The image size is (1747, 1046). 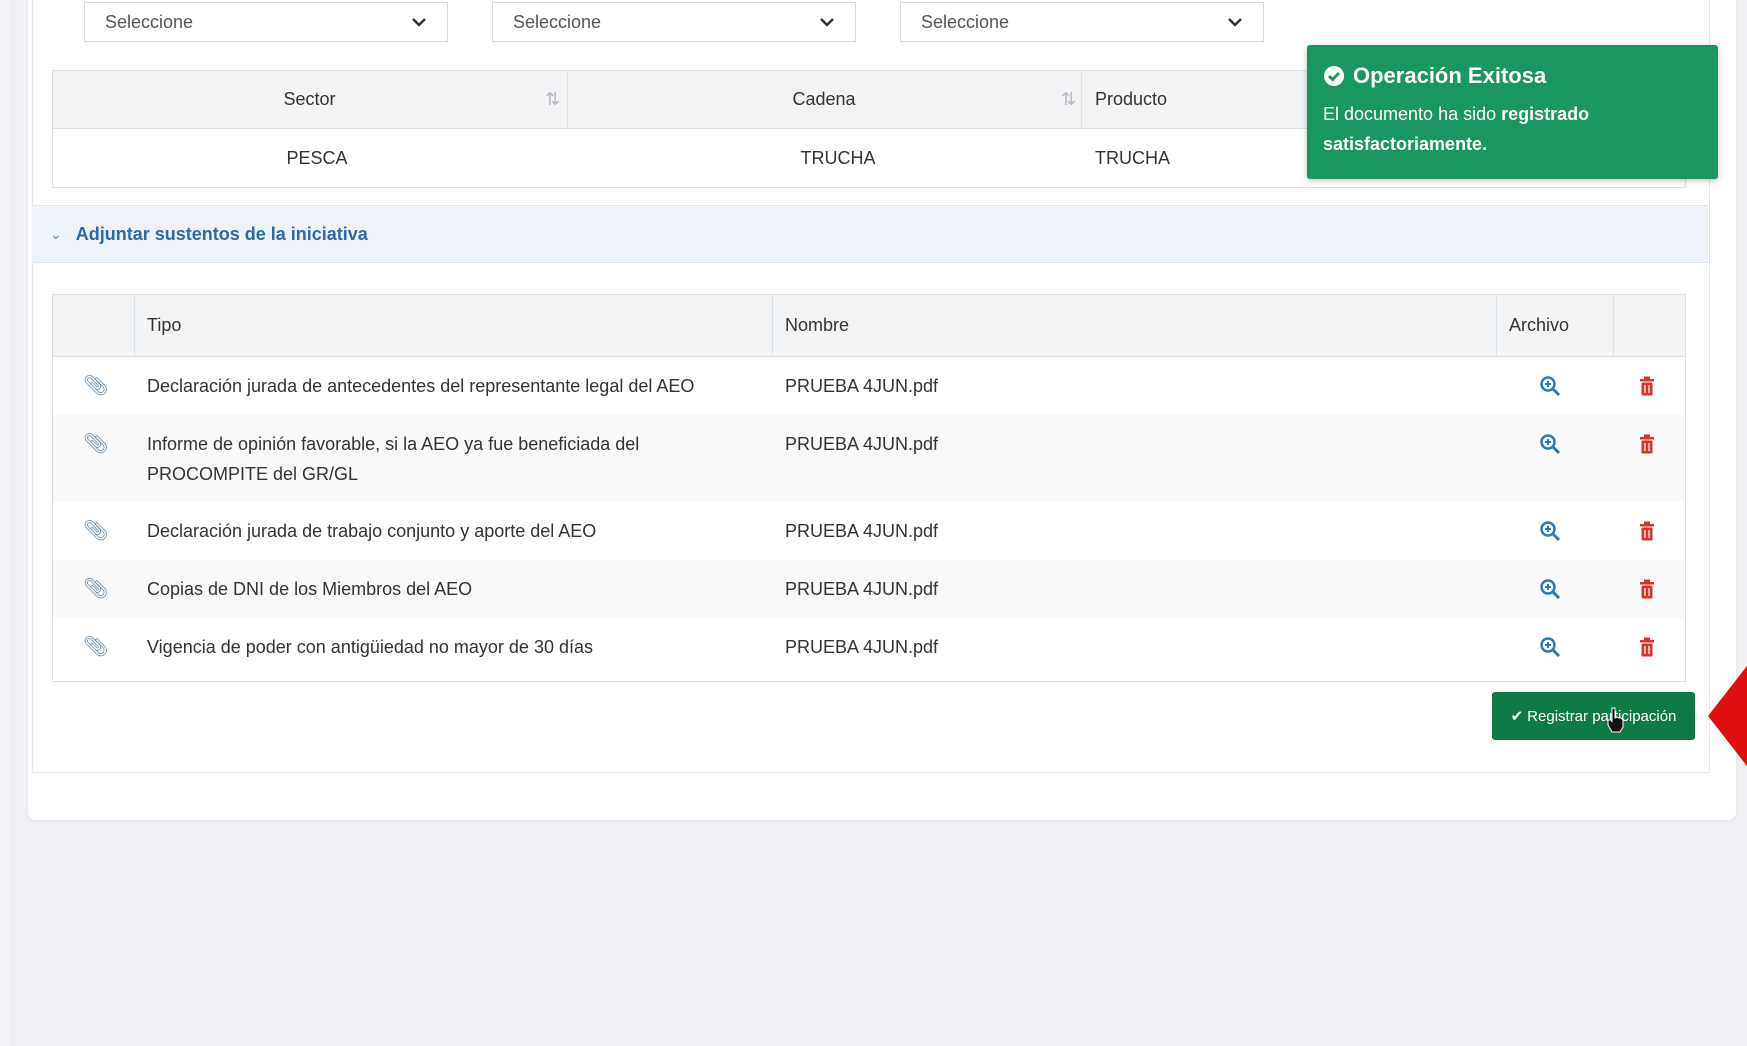 I want to click on filter-select-1-value: Seleccione, so click(x=149, y=21).